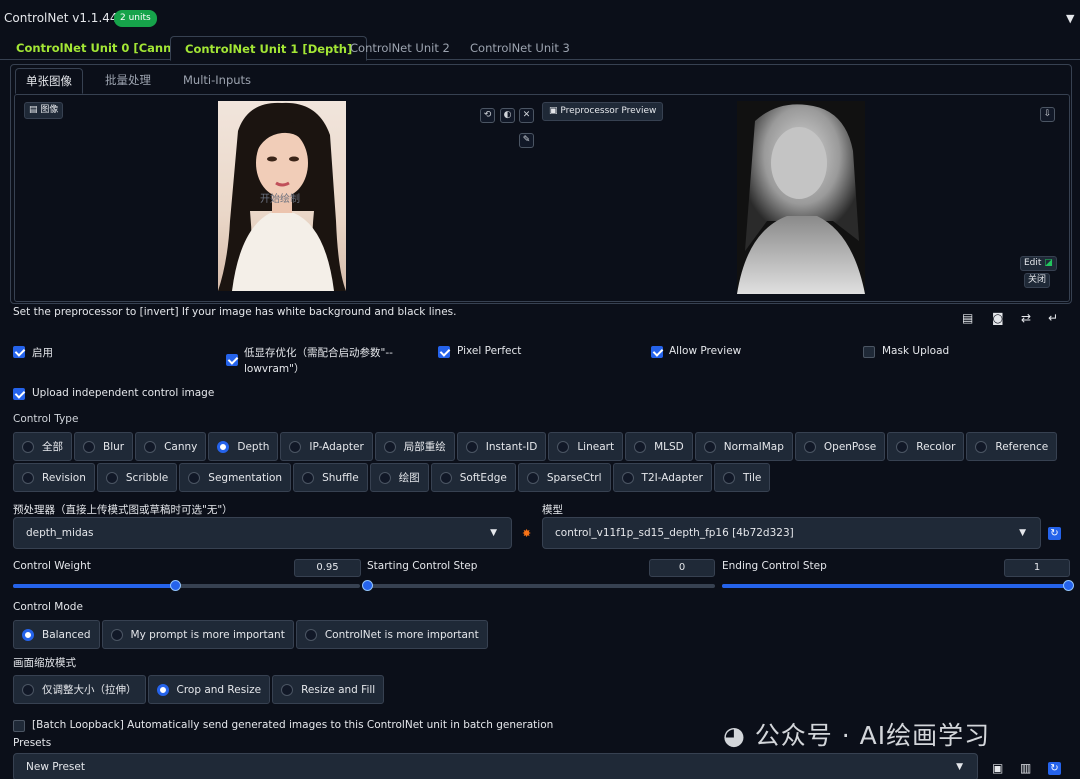  What do you see at coordinates (1038, 263) in the screenshot?
I see `edit-button: Edit ◪` at bounding box center [1038, 263].